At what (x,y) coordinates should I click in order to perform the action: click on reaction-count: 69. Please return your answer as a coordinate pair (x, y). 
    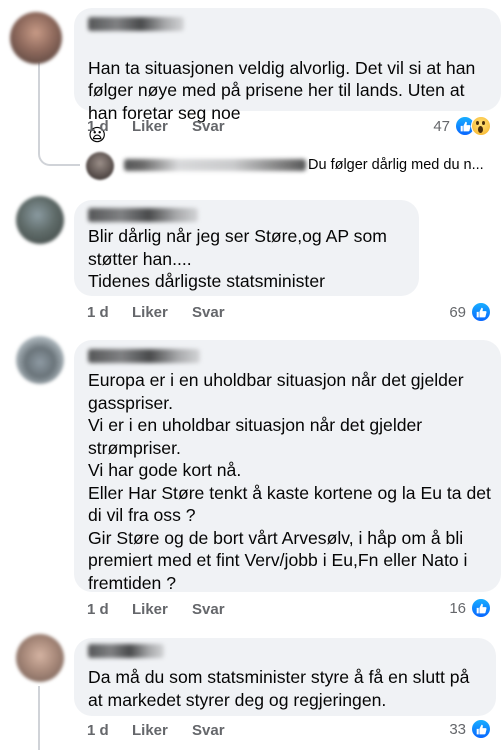
    Looking at the image, I should click on (457, 312).